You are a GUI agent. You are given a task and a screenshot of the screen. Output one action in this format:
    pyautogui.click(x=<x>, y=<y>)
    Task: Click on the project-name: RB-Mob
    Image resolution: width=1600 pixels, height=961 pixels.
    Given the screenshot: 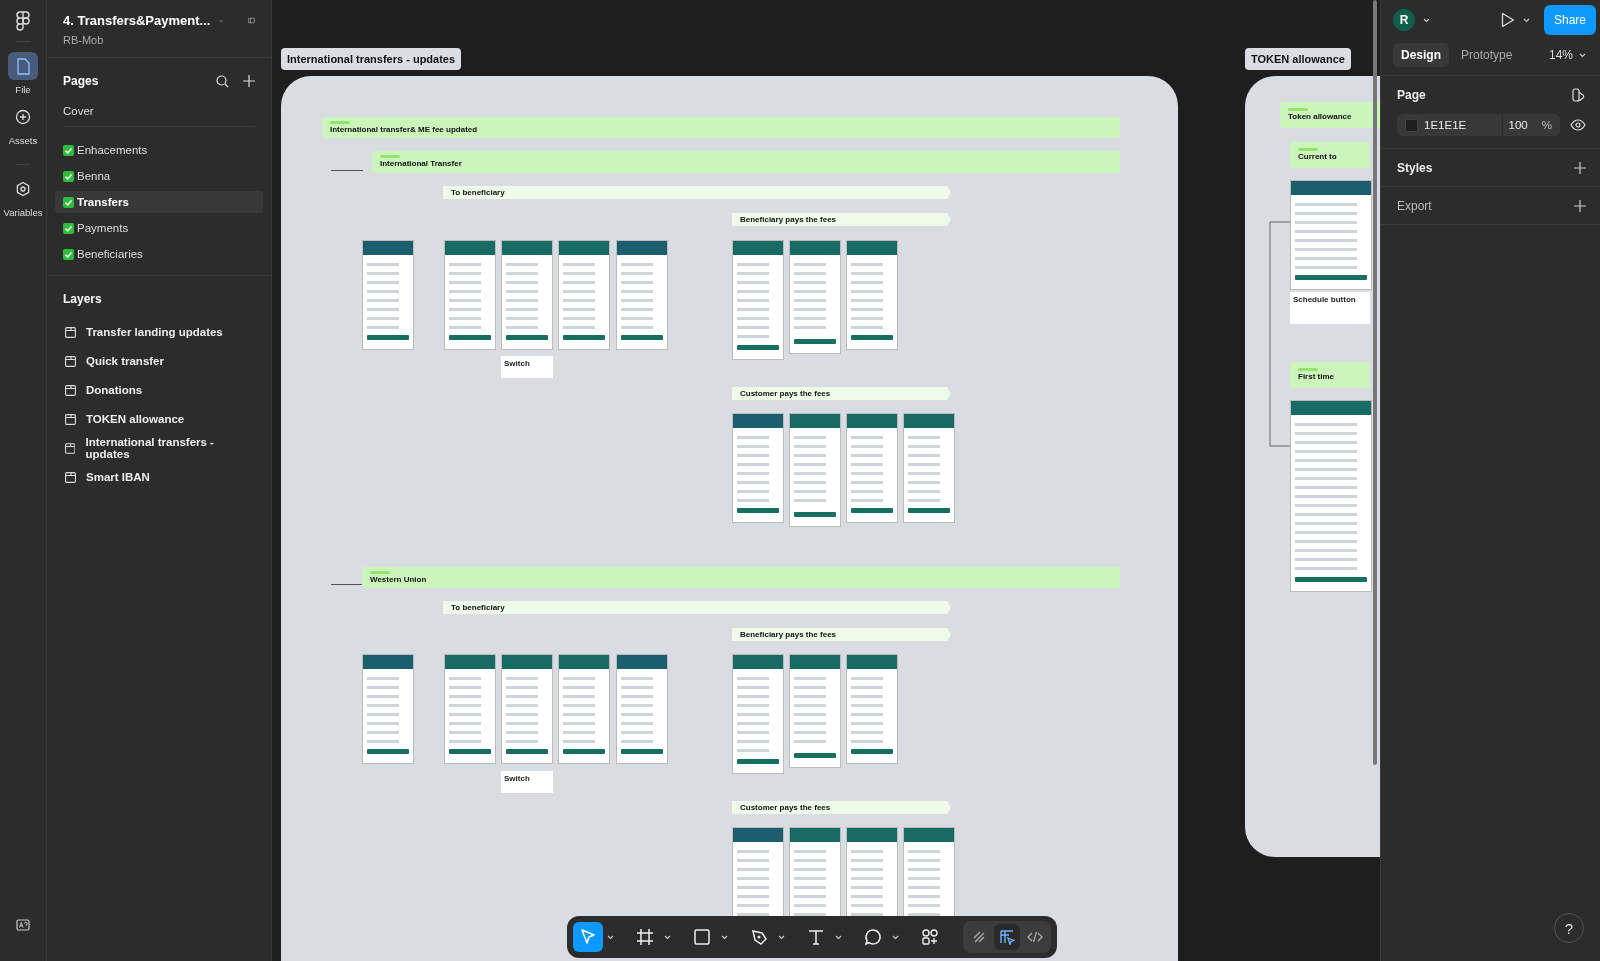 What is the action you would take?
    pyautogui.click(x=159, y=40)
    